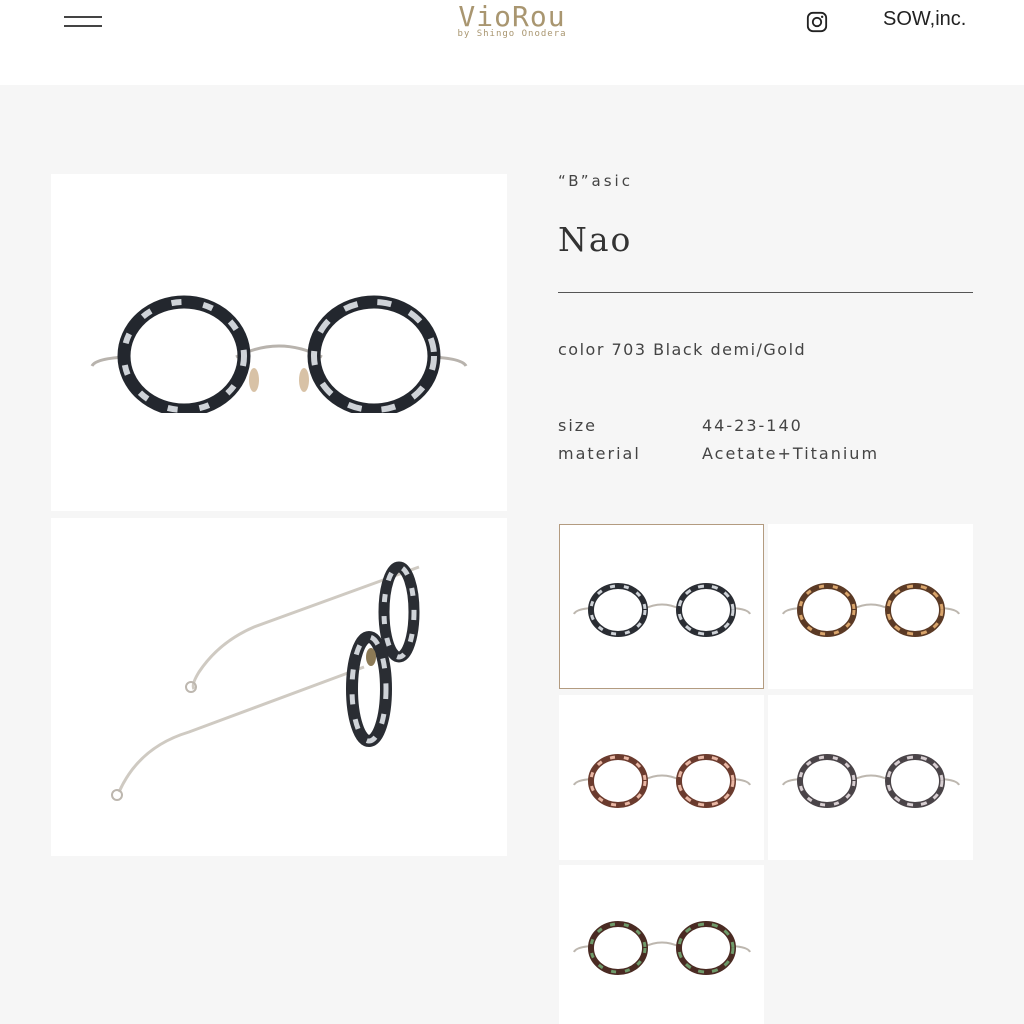 This screenshot has height=1024, width=1024. What do you see at coordinates (84, 22) in the screenshot?
I see `menu-icon` at bounding box center [84, 22].